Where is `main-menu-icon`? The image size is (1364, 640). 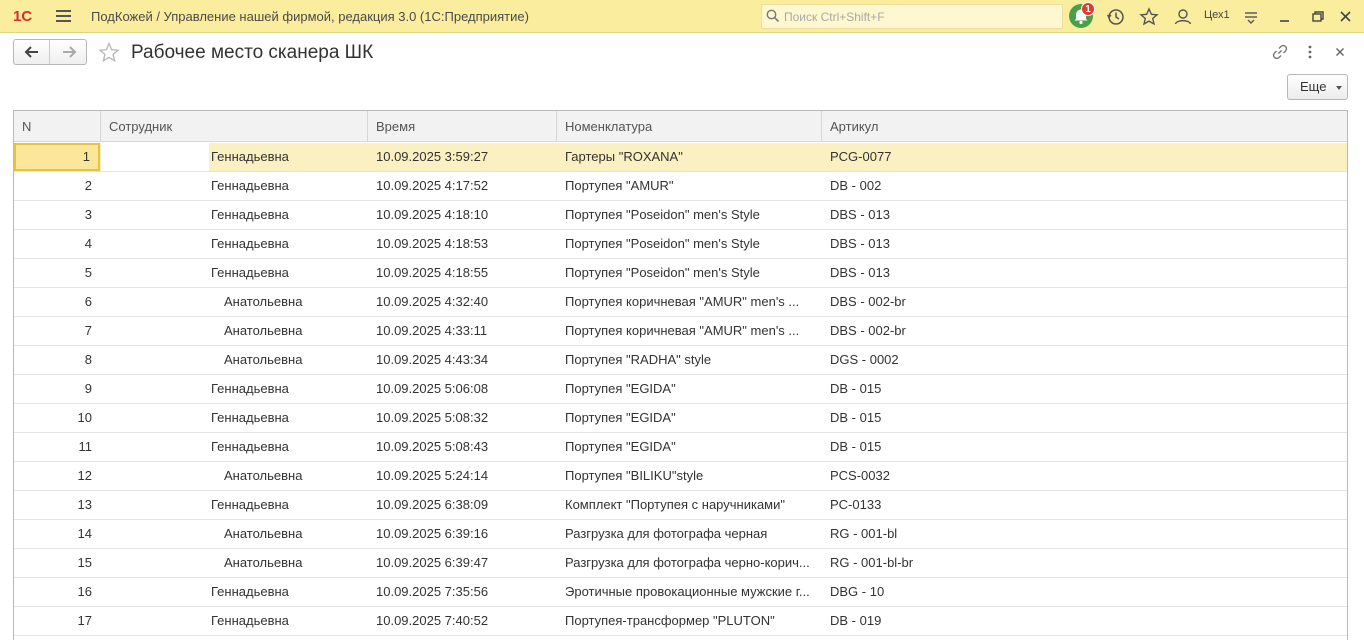
main-menu-icon is located at coordinates (63, 16).